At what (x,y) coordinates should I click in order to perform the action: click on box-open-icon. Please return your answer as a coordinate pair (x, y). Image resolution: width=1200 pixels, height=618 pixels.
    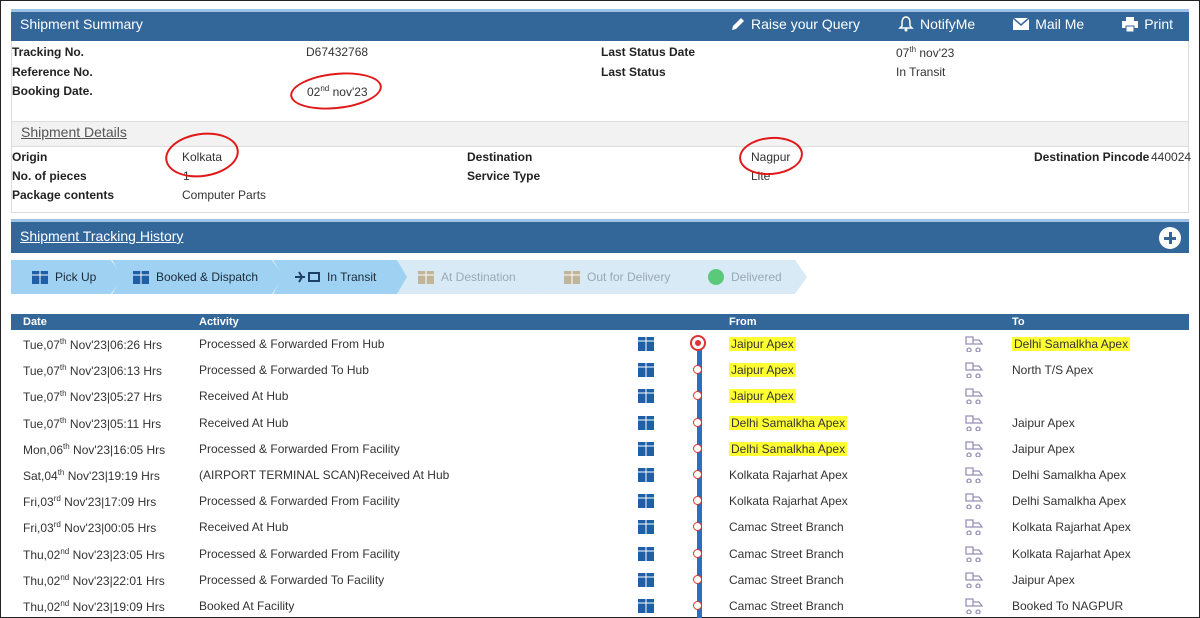
    Looking at the image, I should click on (426, 277).